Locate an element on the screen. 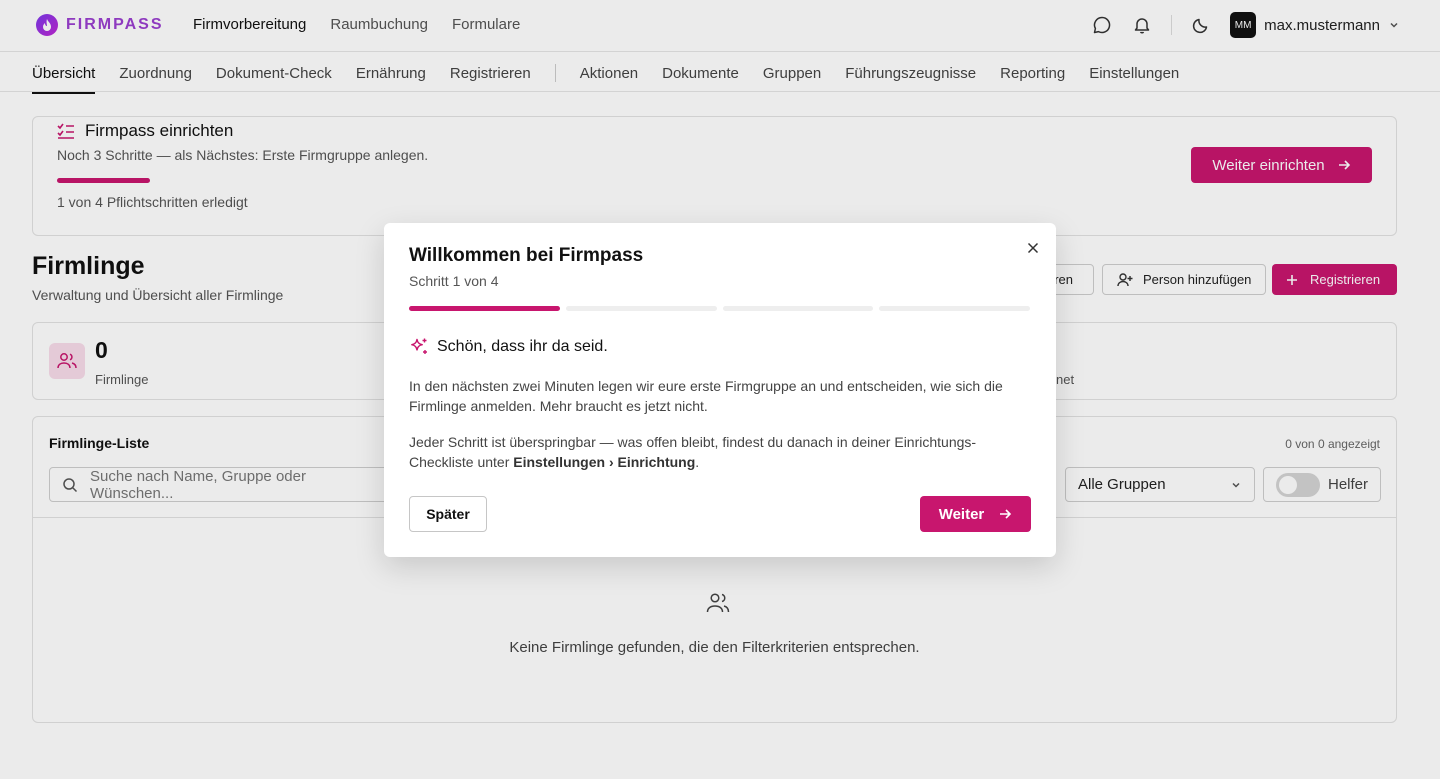 Image resolution: width=1440 pixels, height=779 pixels. step-progress is located at coordinates (719, 308).